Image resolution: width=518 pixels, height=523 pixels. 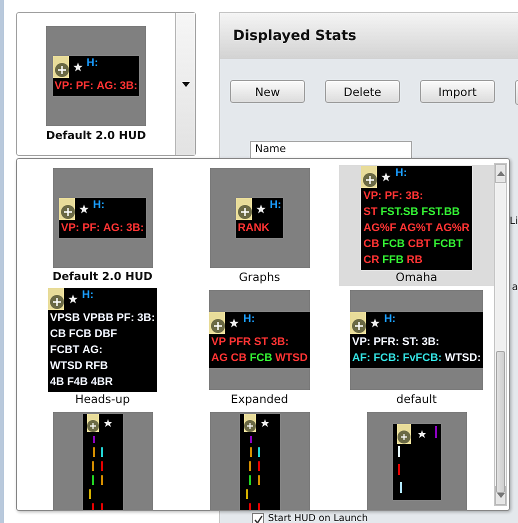 I want to click on scroll-up-icon, so click(x=500, y=173).